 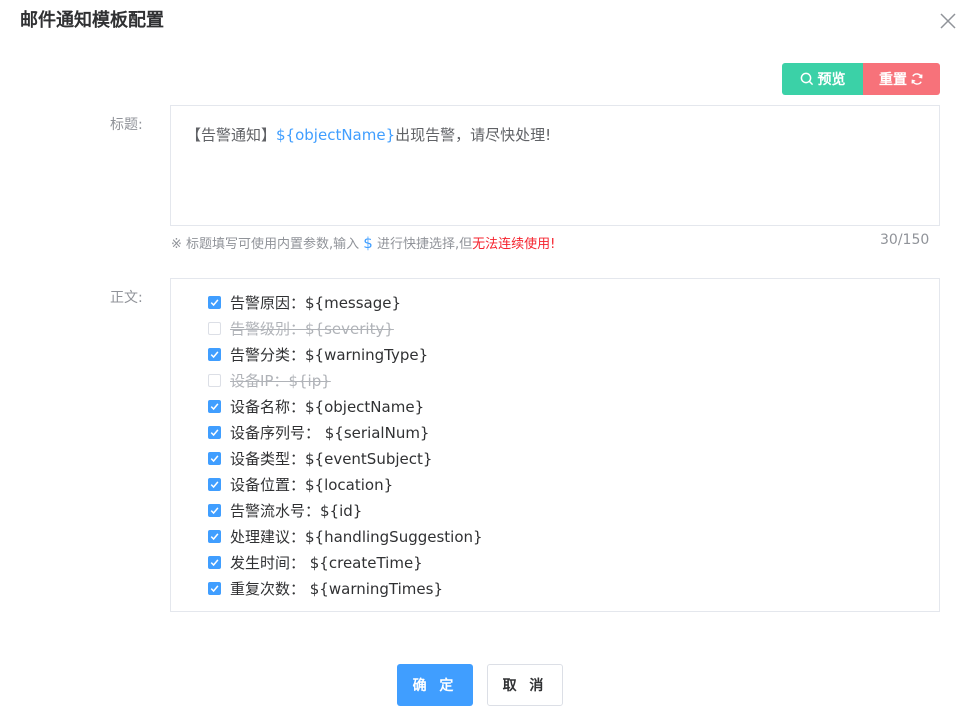 I want to click on field-option: 设备位置：${location}, so click(x=345, y=484).